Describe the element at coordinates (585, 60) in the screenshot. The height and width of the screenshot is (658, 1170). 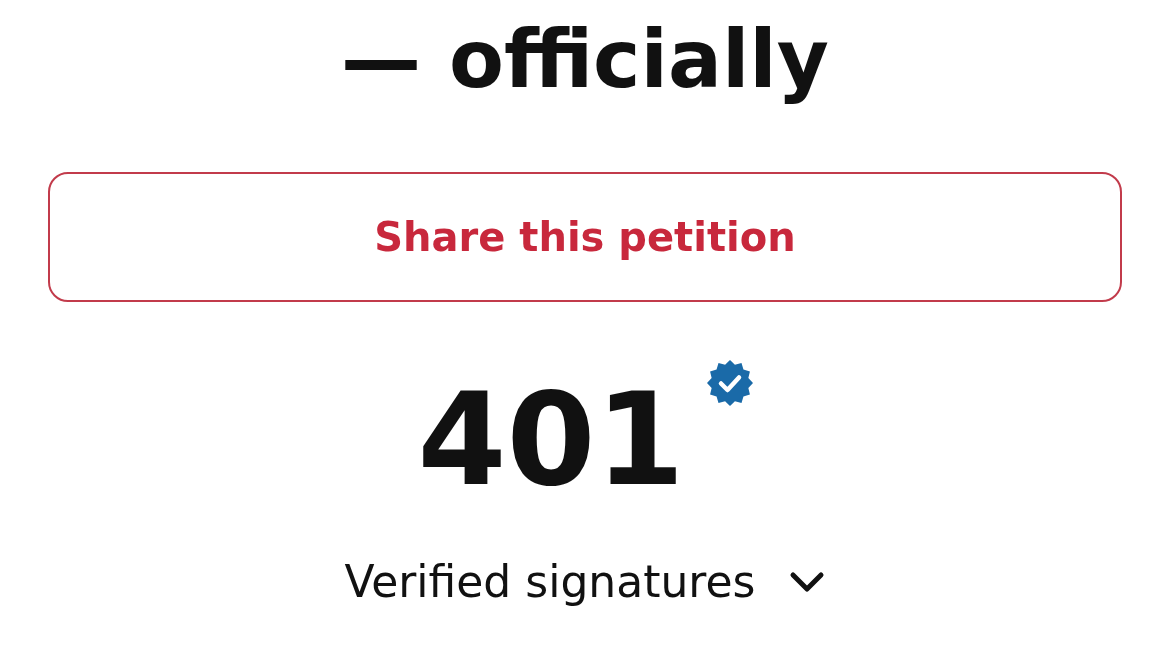
I see `heading: — officially` at that location.